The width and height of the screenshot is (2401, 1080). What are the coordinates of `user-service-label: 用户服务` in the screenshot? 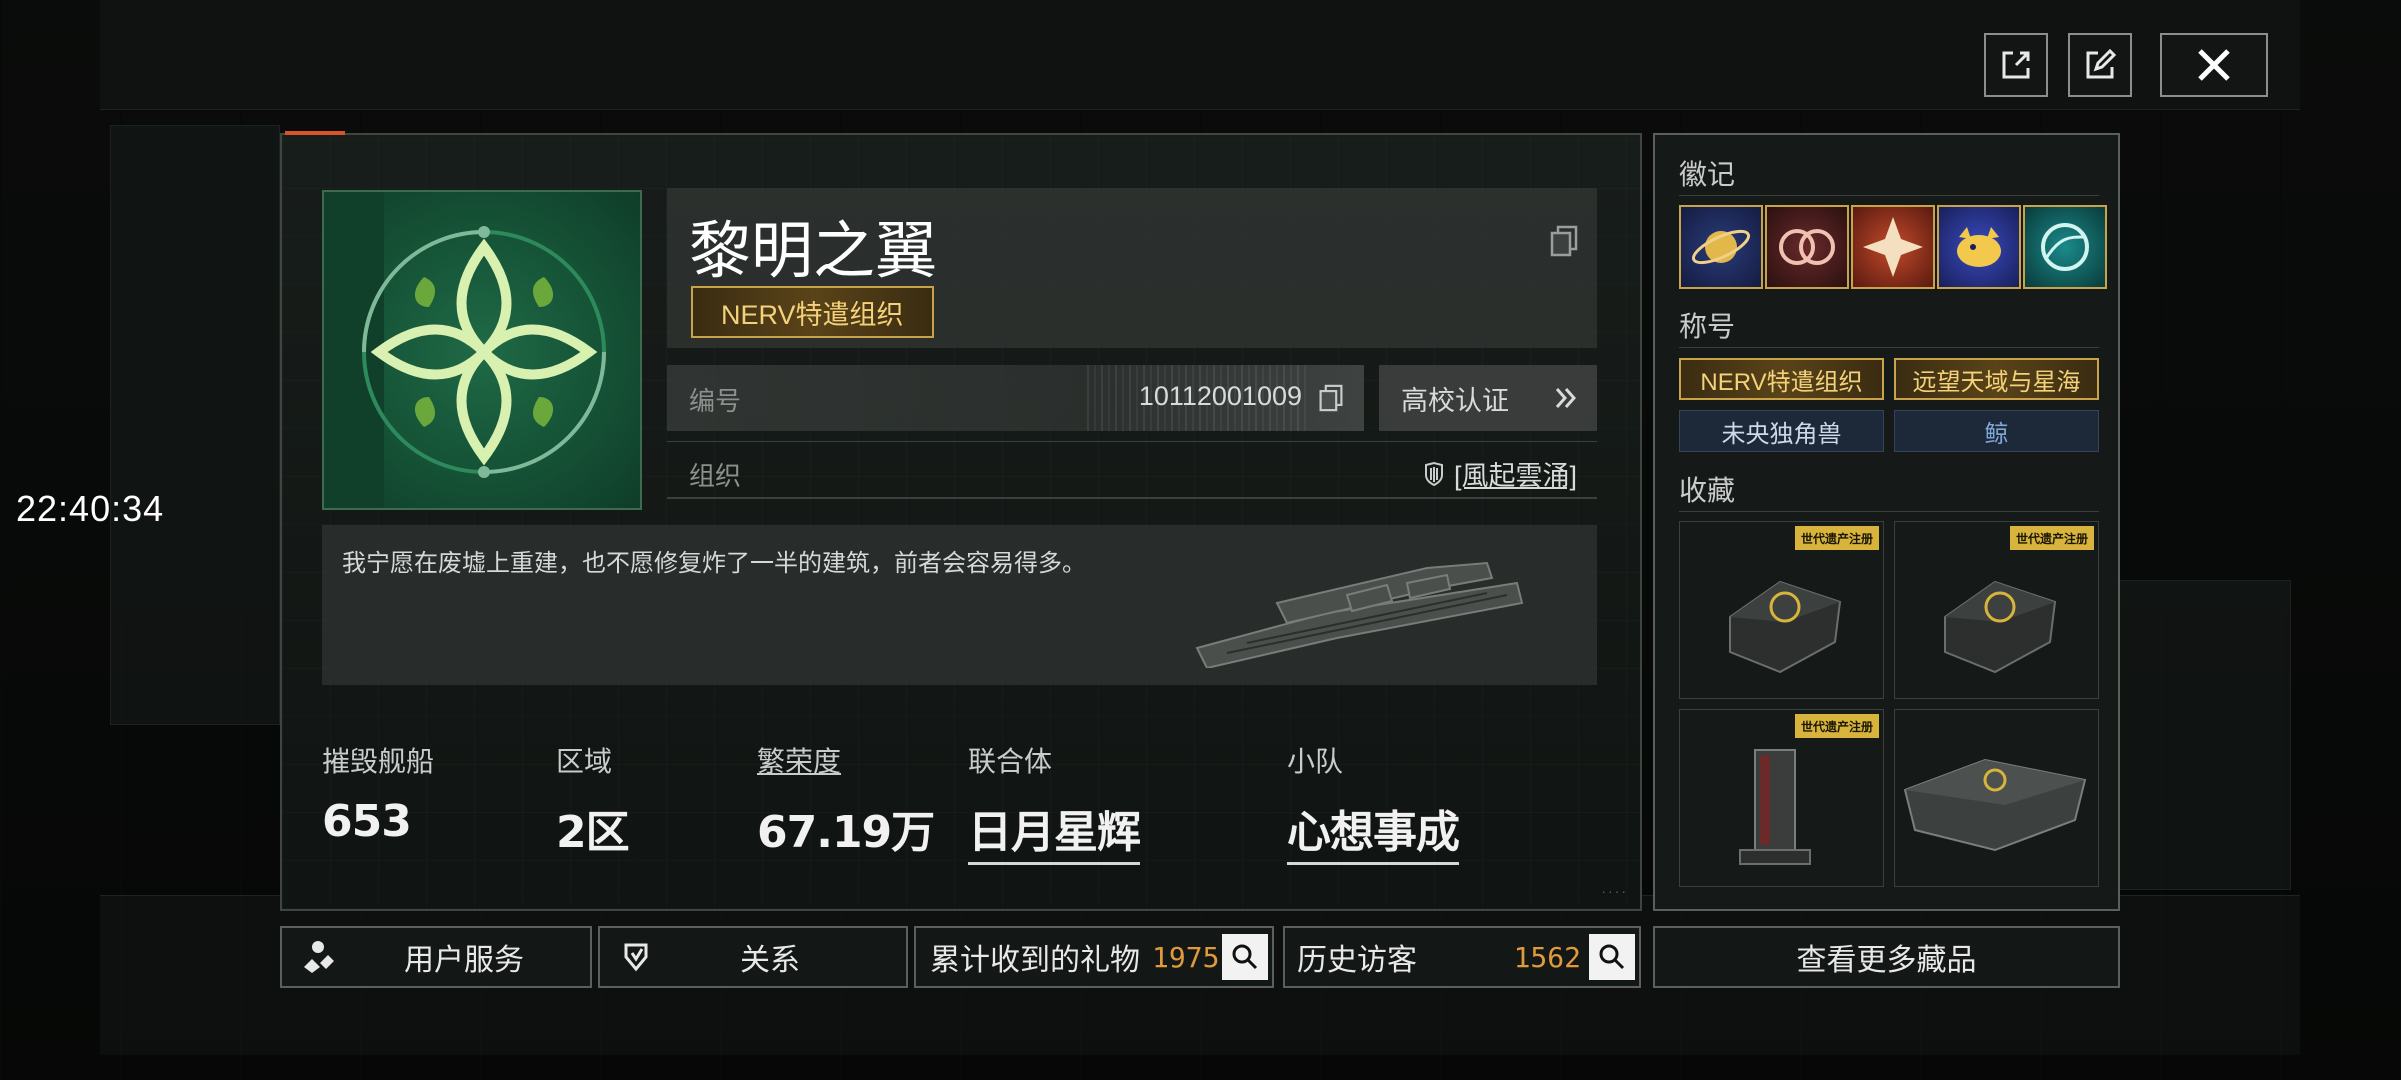 It's located at (464, 960).